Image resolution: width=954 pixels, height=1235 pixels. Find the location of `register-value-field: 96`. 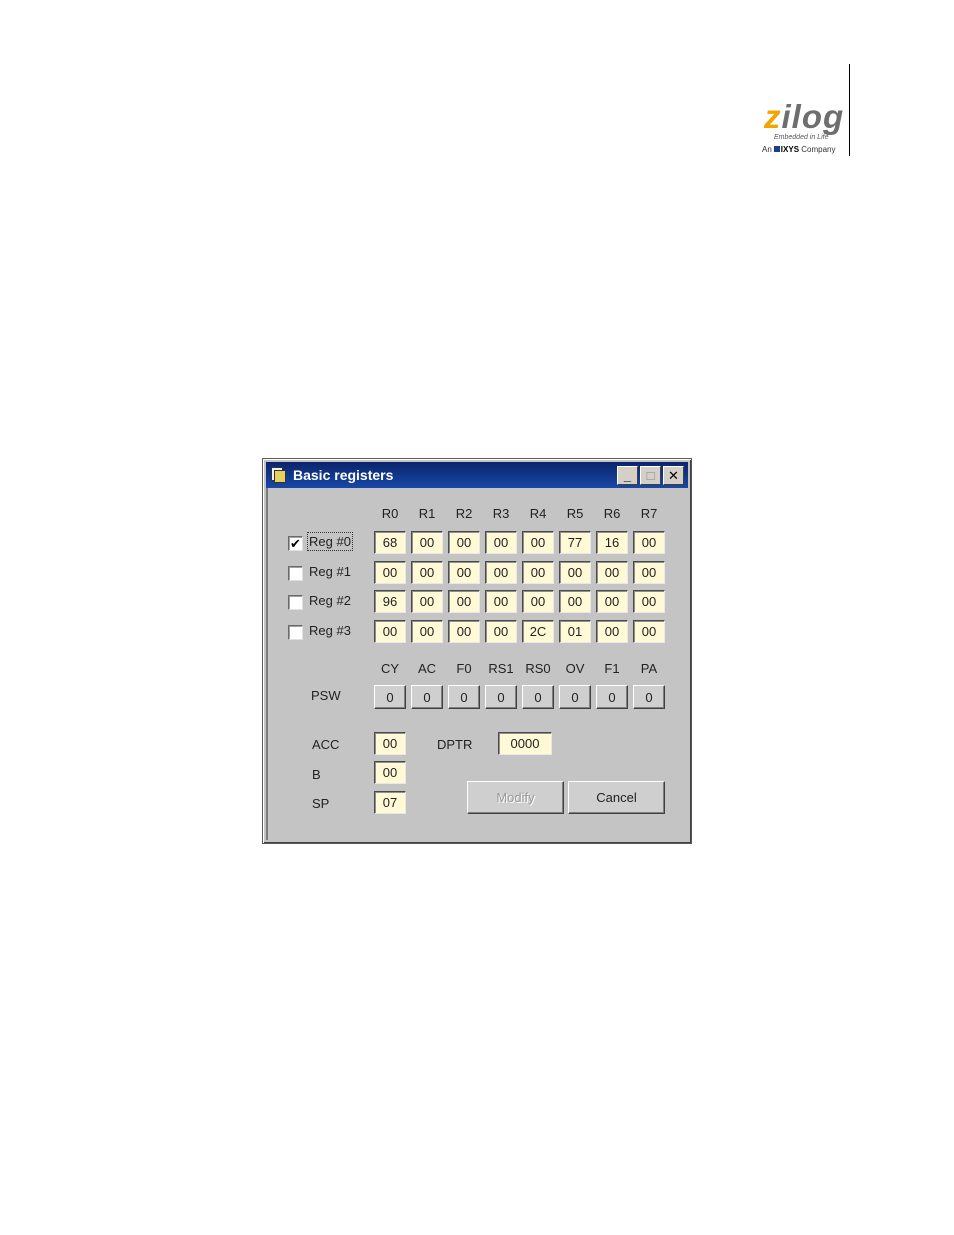

register-value-field: 96 is located at coordinates (390, 601).